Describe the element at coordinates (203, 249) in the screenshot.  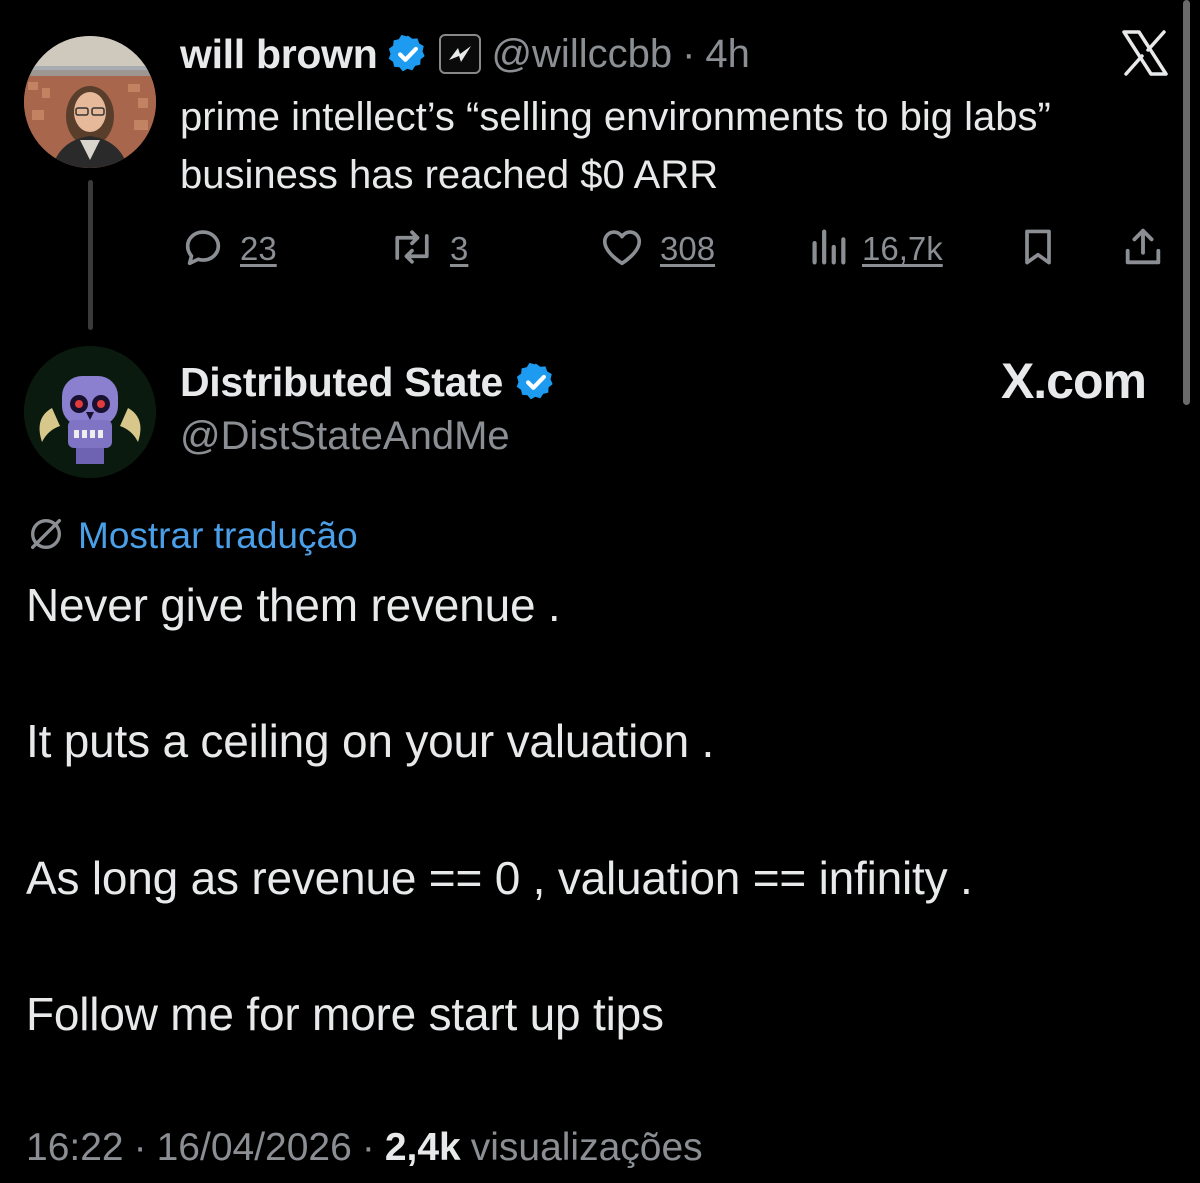
I see `reply-icon` at that location.